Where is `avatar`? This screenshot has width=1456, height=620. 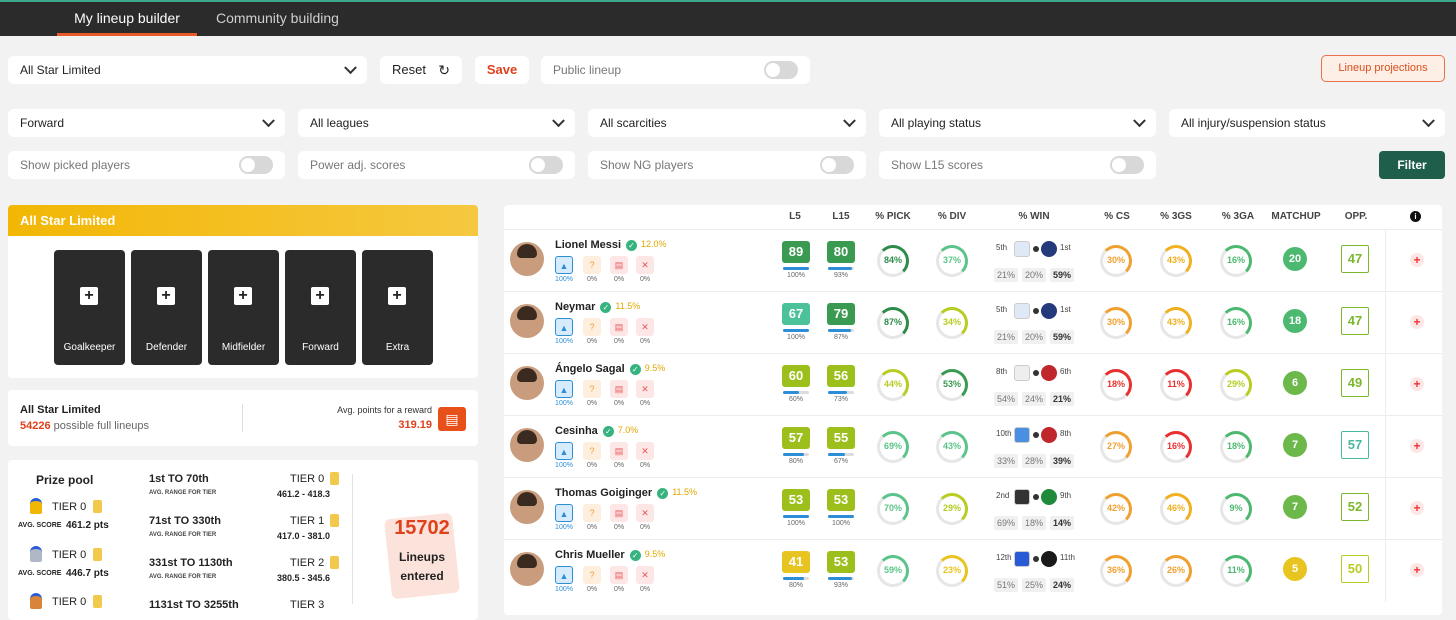 avatar is located at coordinates (527, 445).